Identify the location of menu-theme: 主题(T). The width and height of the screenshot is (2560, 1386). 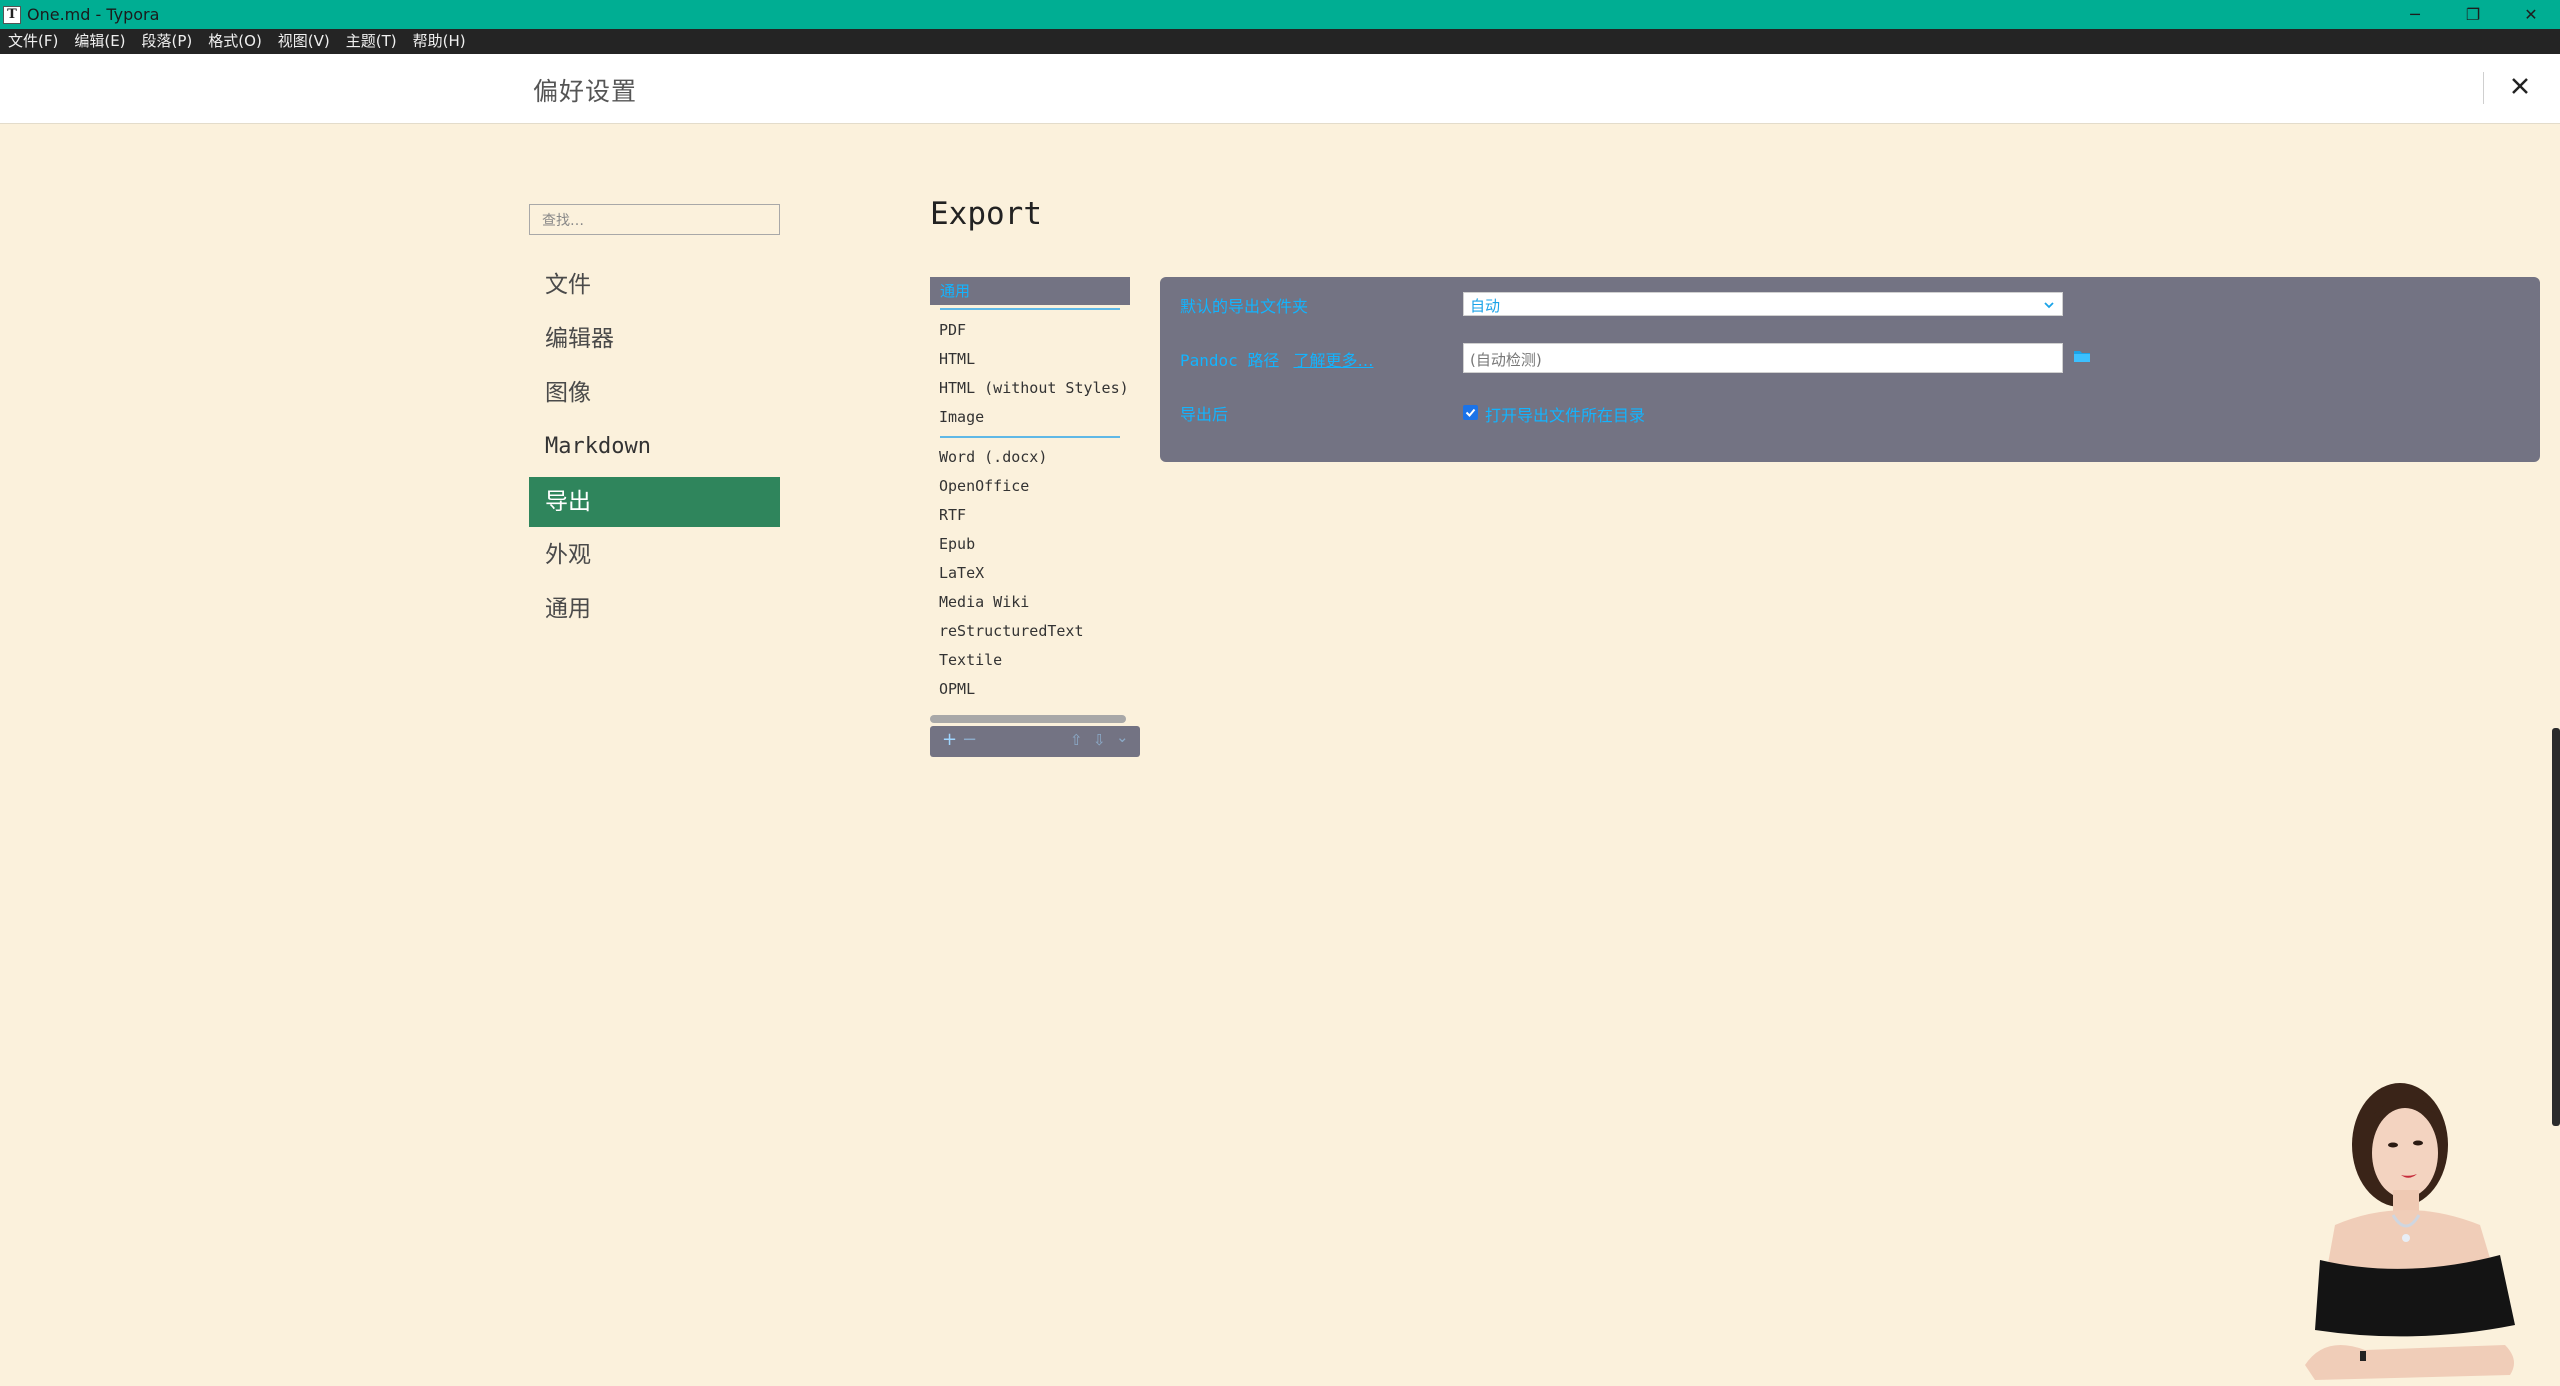
(371, 41).